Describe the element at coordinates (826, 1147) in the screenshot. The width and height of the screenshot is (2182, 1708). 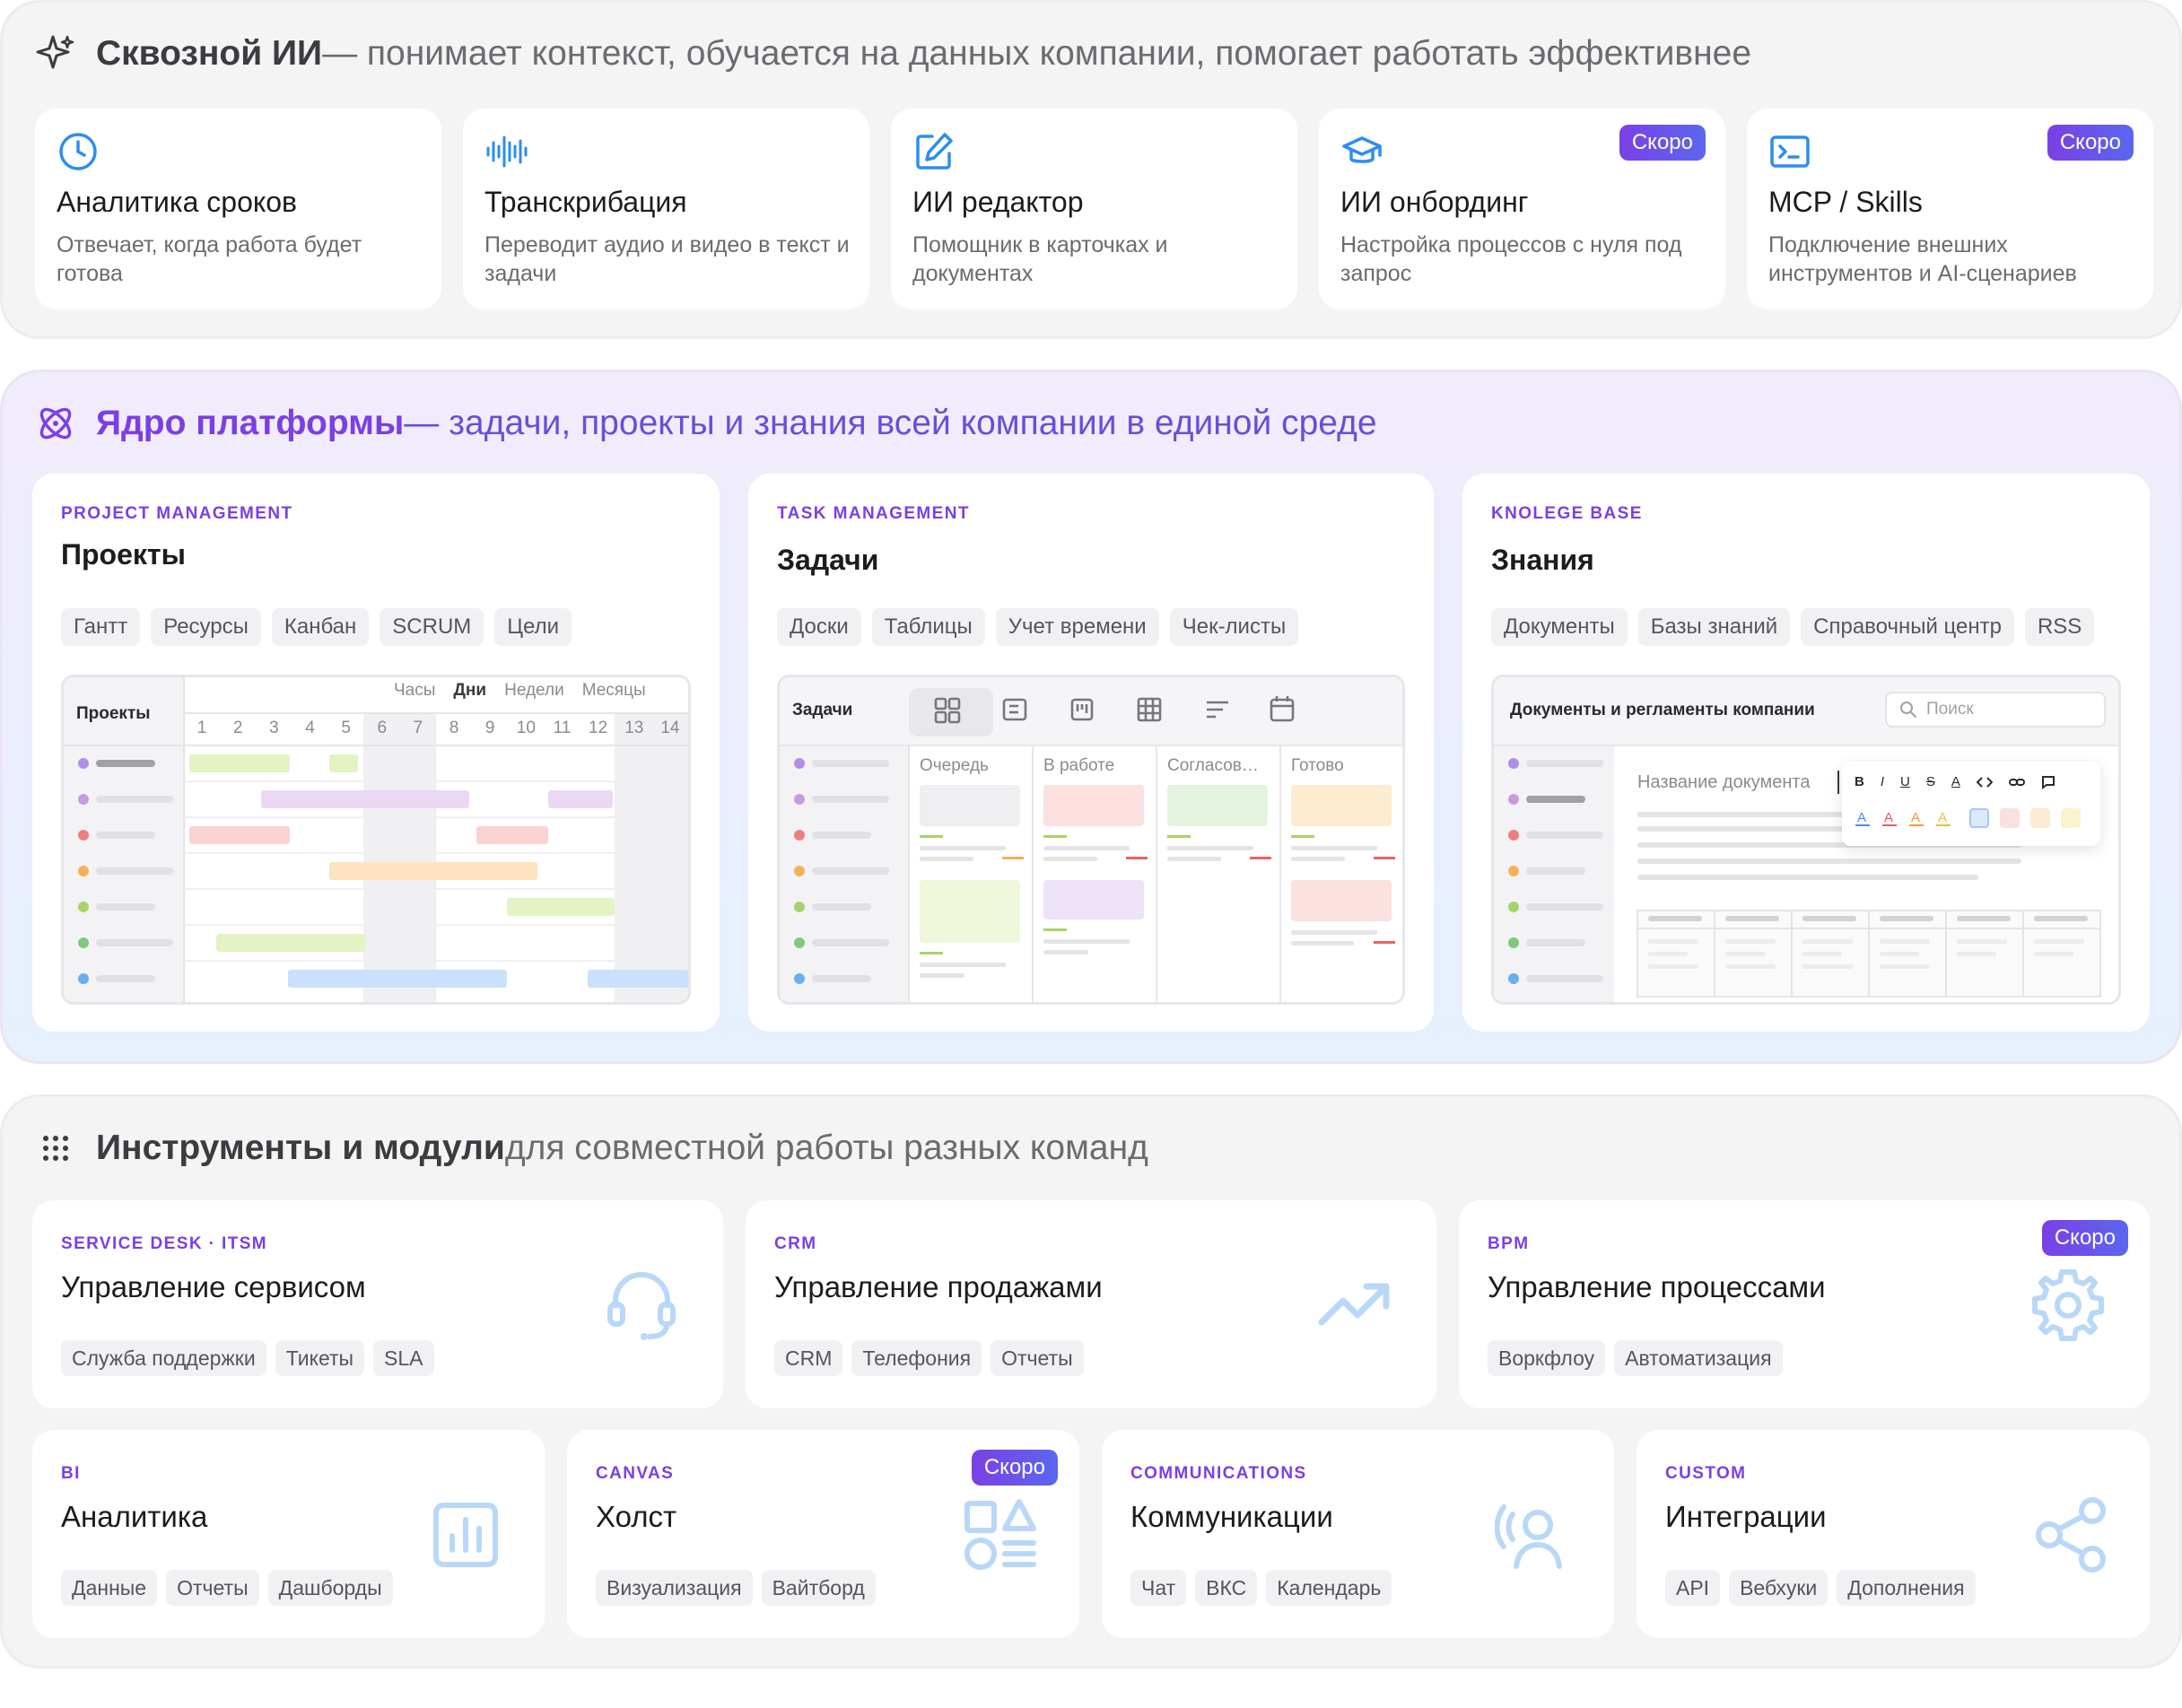
I see `tools-title-rest: для совместной работы разных команд` at that location.